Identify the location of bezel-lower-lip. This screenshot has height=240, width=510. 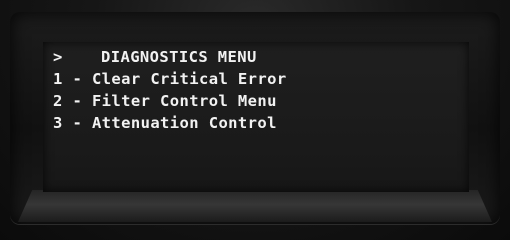
(255, 206).